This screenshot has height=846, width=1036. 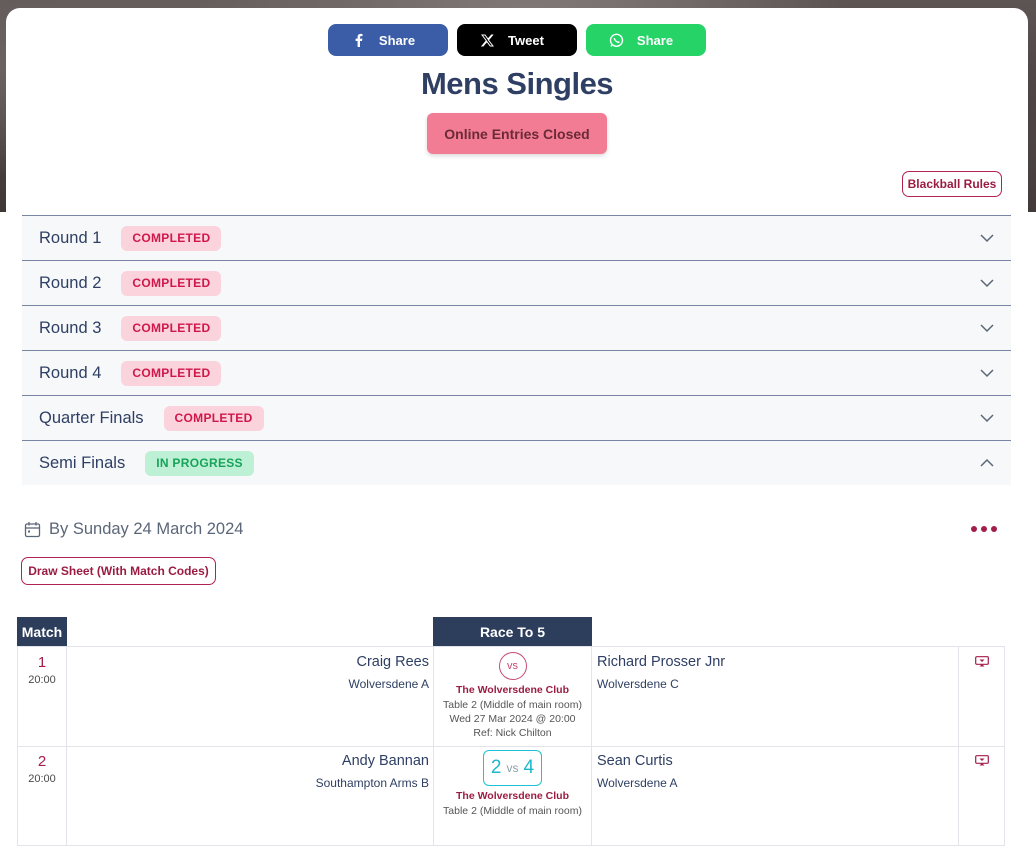 What do you see at coordinates (248, 783) in the screenshot?
I see `home-team: Southampton Arms B` at bounding box center [248, 783].